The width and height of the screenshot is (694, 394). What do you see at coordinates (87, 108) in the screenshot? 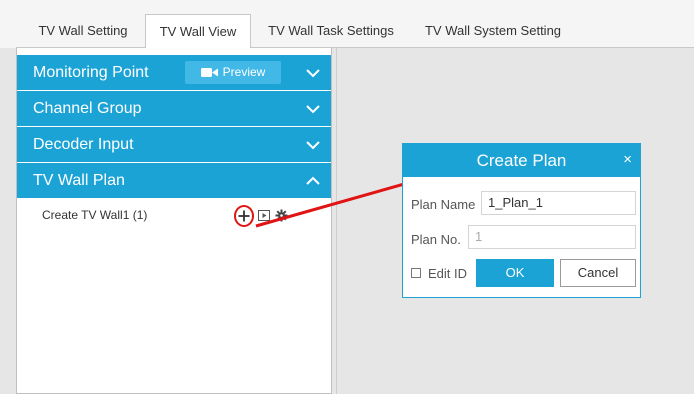
I see `accordion-label: Channel Group` at bounding box center [87, 108].